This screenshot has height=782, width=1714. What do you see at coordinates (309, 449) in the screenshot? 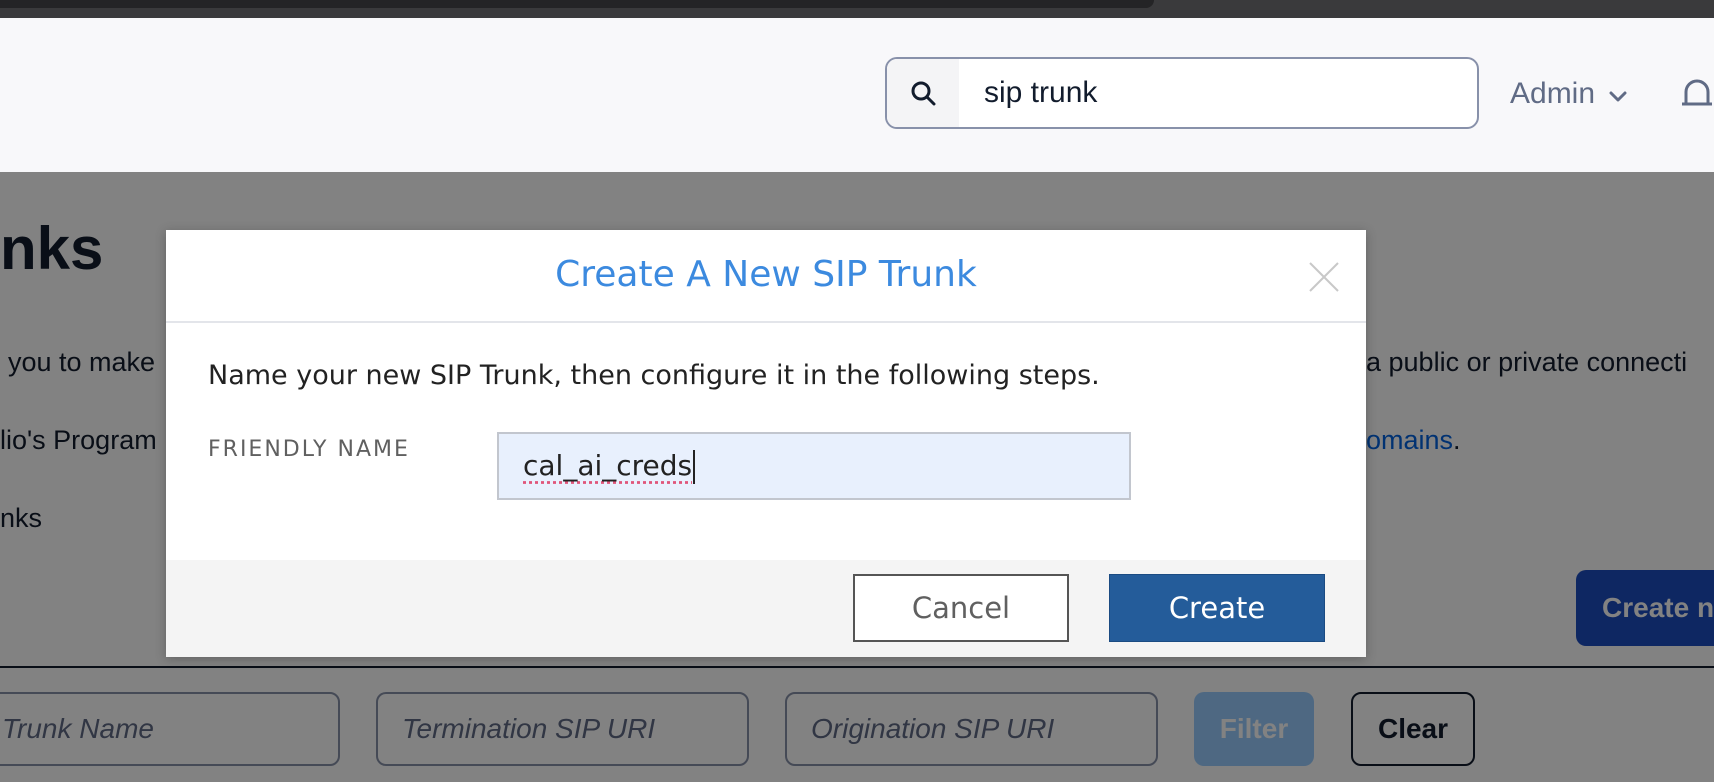
I see `friendly-name-label: FRIENDLY NAME` at bounding box center [309, 449].